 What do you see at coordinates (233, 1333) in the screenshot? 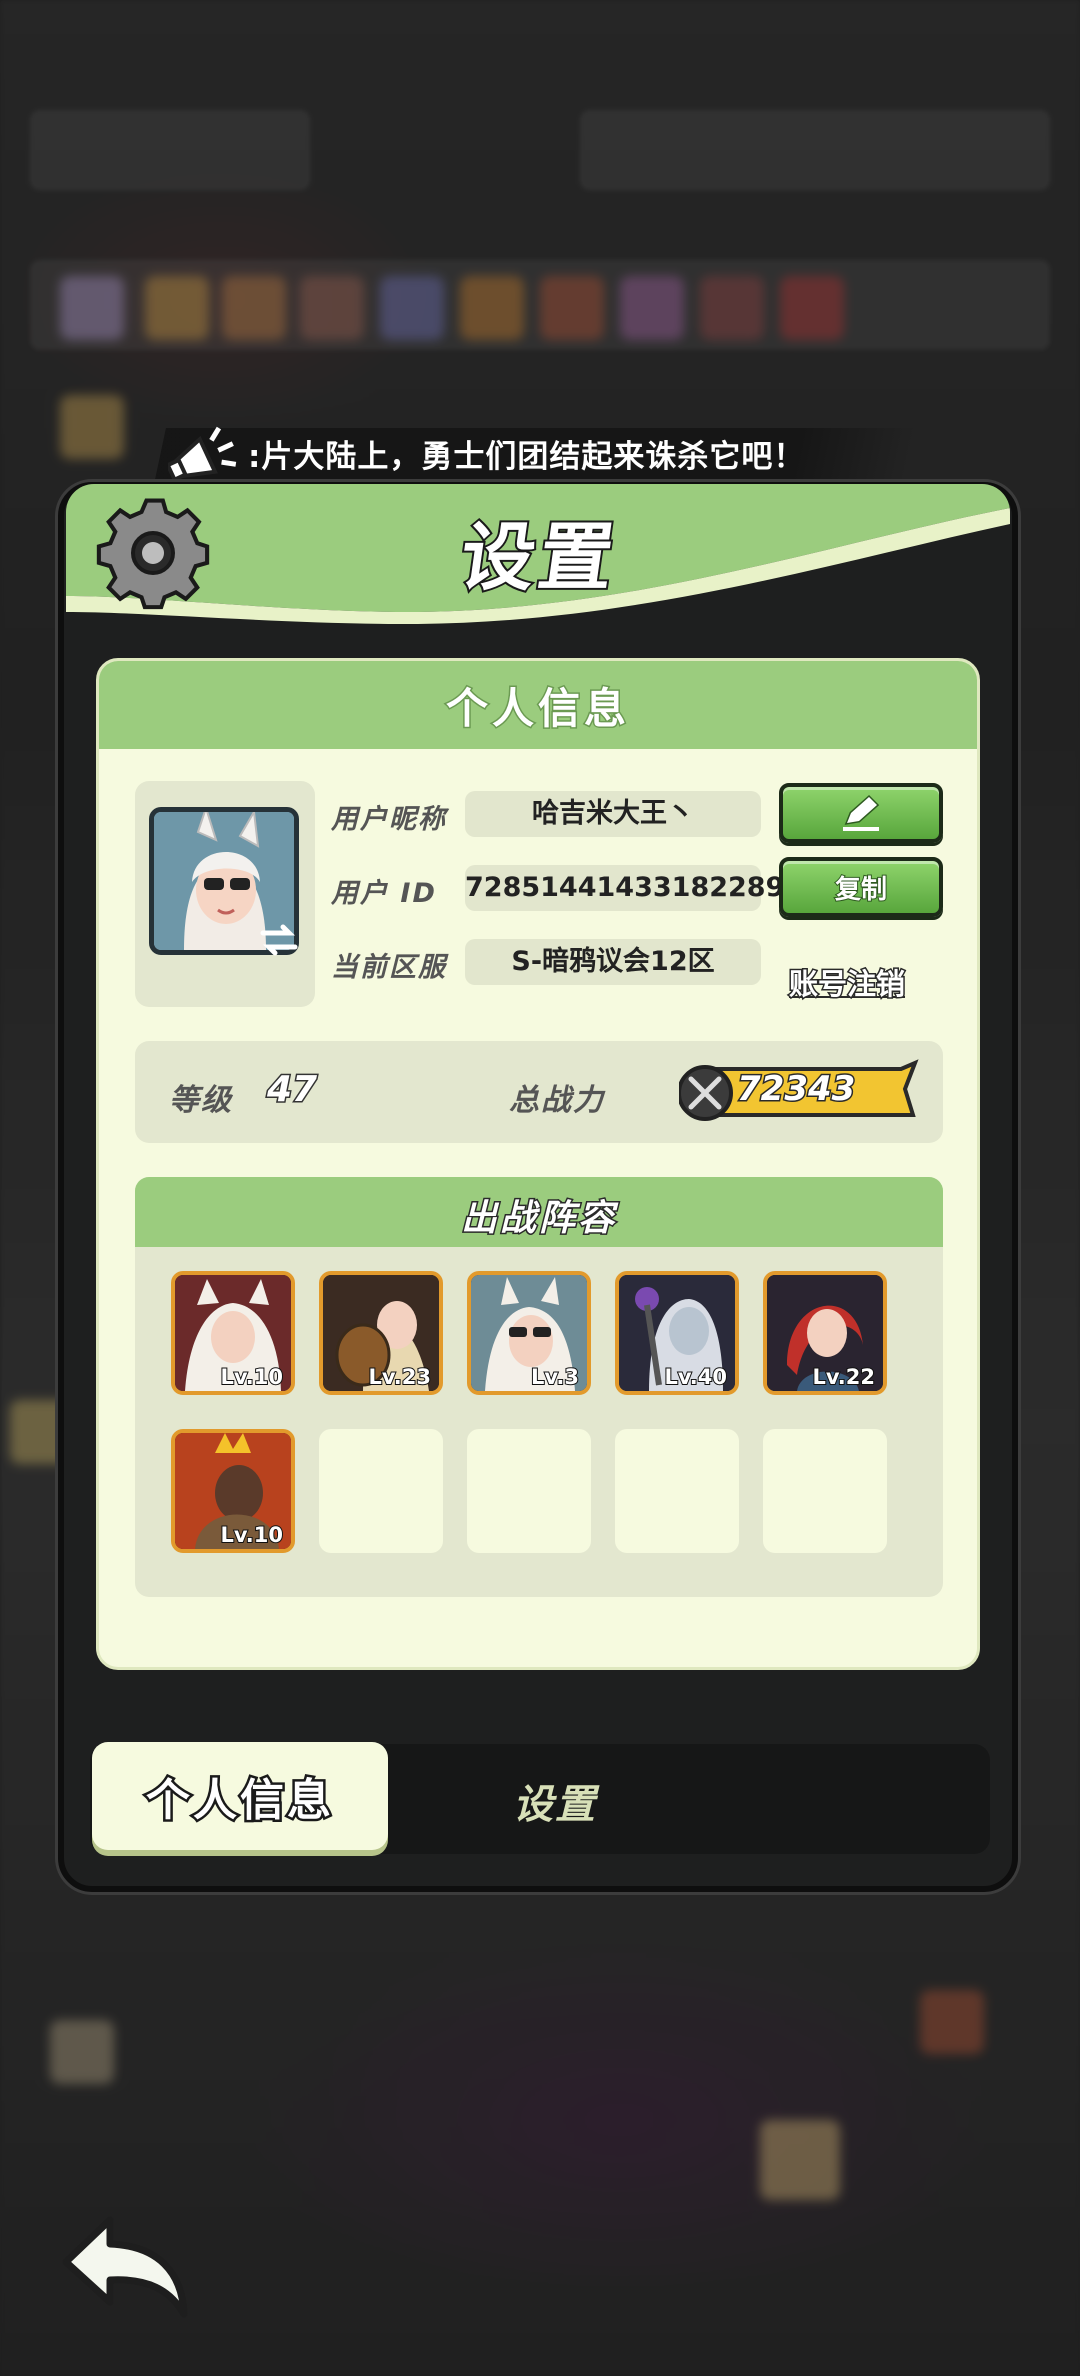
I see `hero-slot-1: Lv.10` at bounding box center [233, 1333].